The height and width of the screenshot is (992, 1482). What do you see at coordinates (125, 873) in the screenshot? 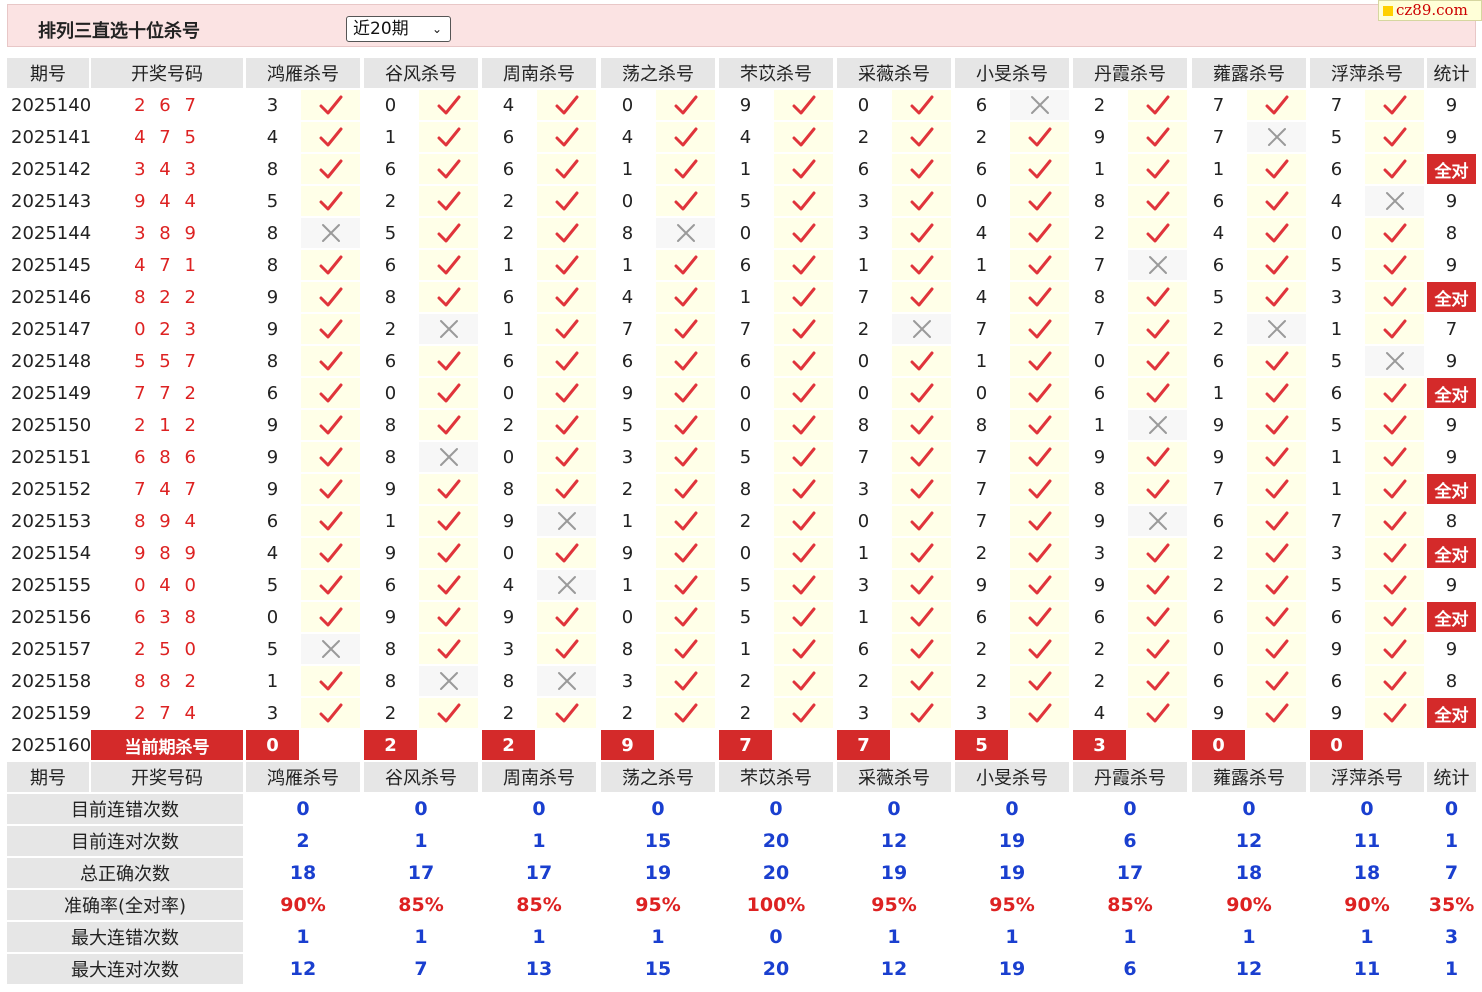
I see `stat-label: 总正确次数` at bounding box center [125, 873].